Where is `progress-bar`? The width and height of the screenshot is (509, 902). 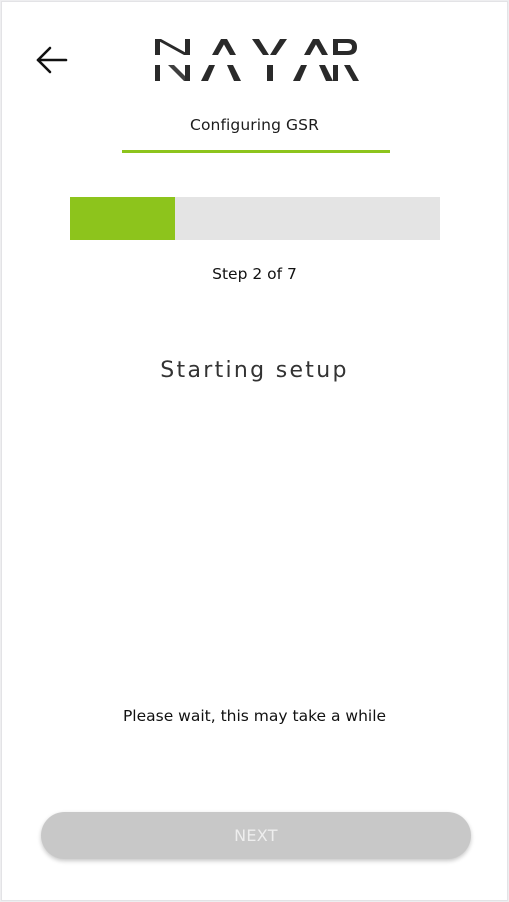 progress-bar is located at coordinates (255, 218).